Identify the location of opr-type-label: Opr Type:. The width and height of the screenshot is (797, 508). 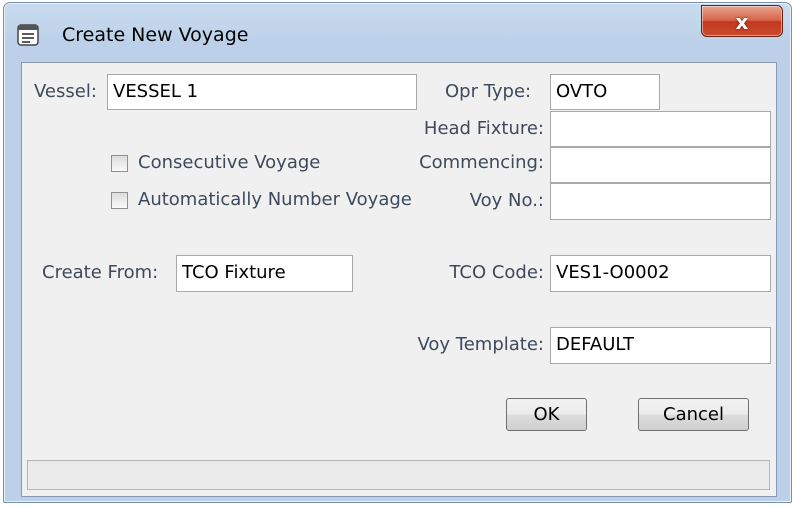
(488, 91).